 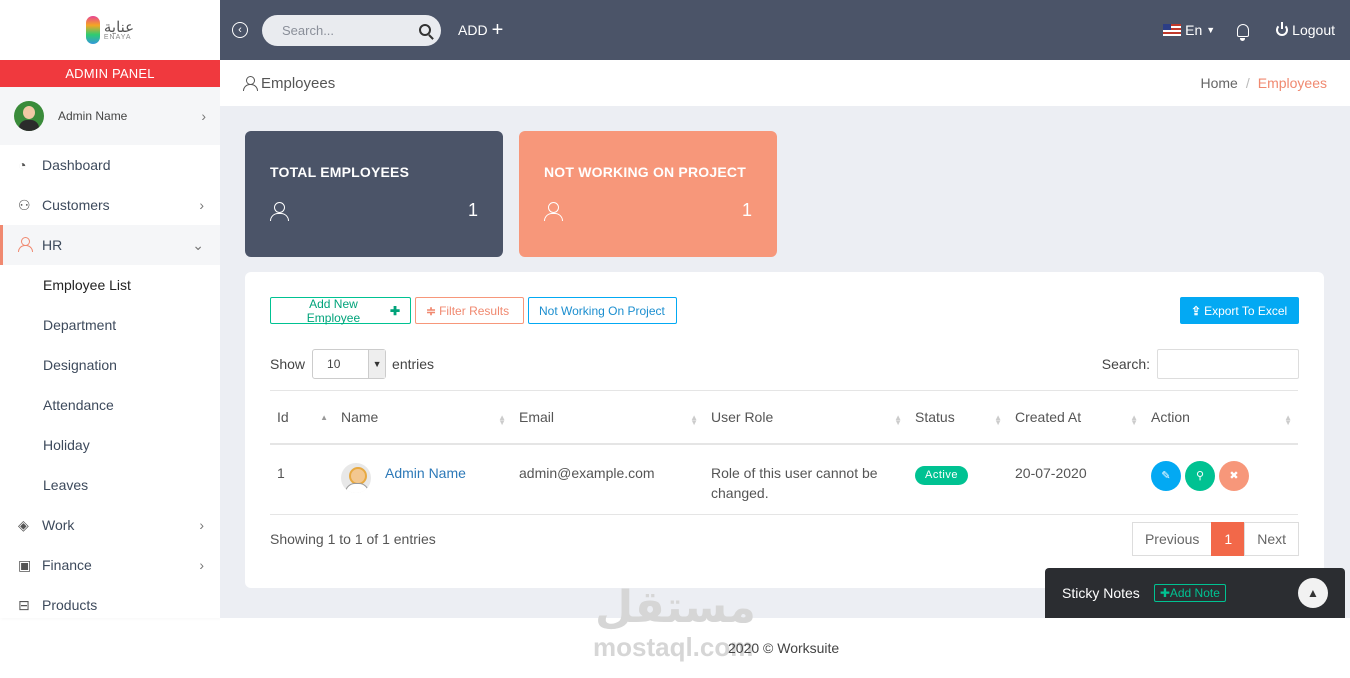 I want to click on admin-panel-banner: ADMIN PANEL, so click(x=110, y=73).